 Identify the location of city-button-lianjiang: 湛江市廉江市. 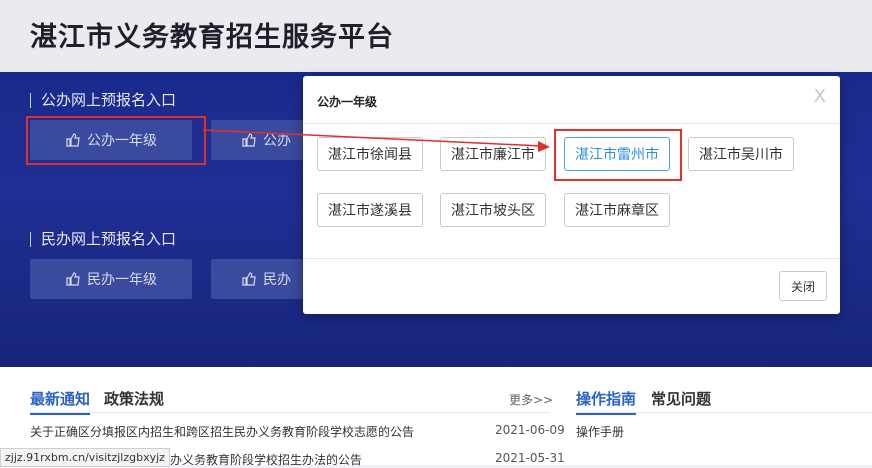
(493, 154).